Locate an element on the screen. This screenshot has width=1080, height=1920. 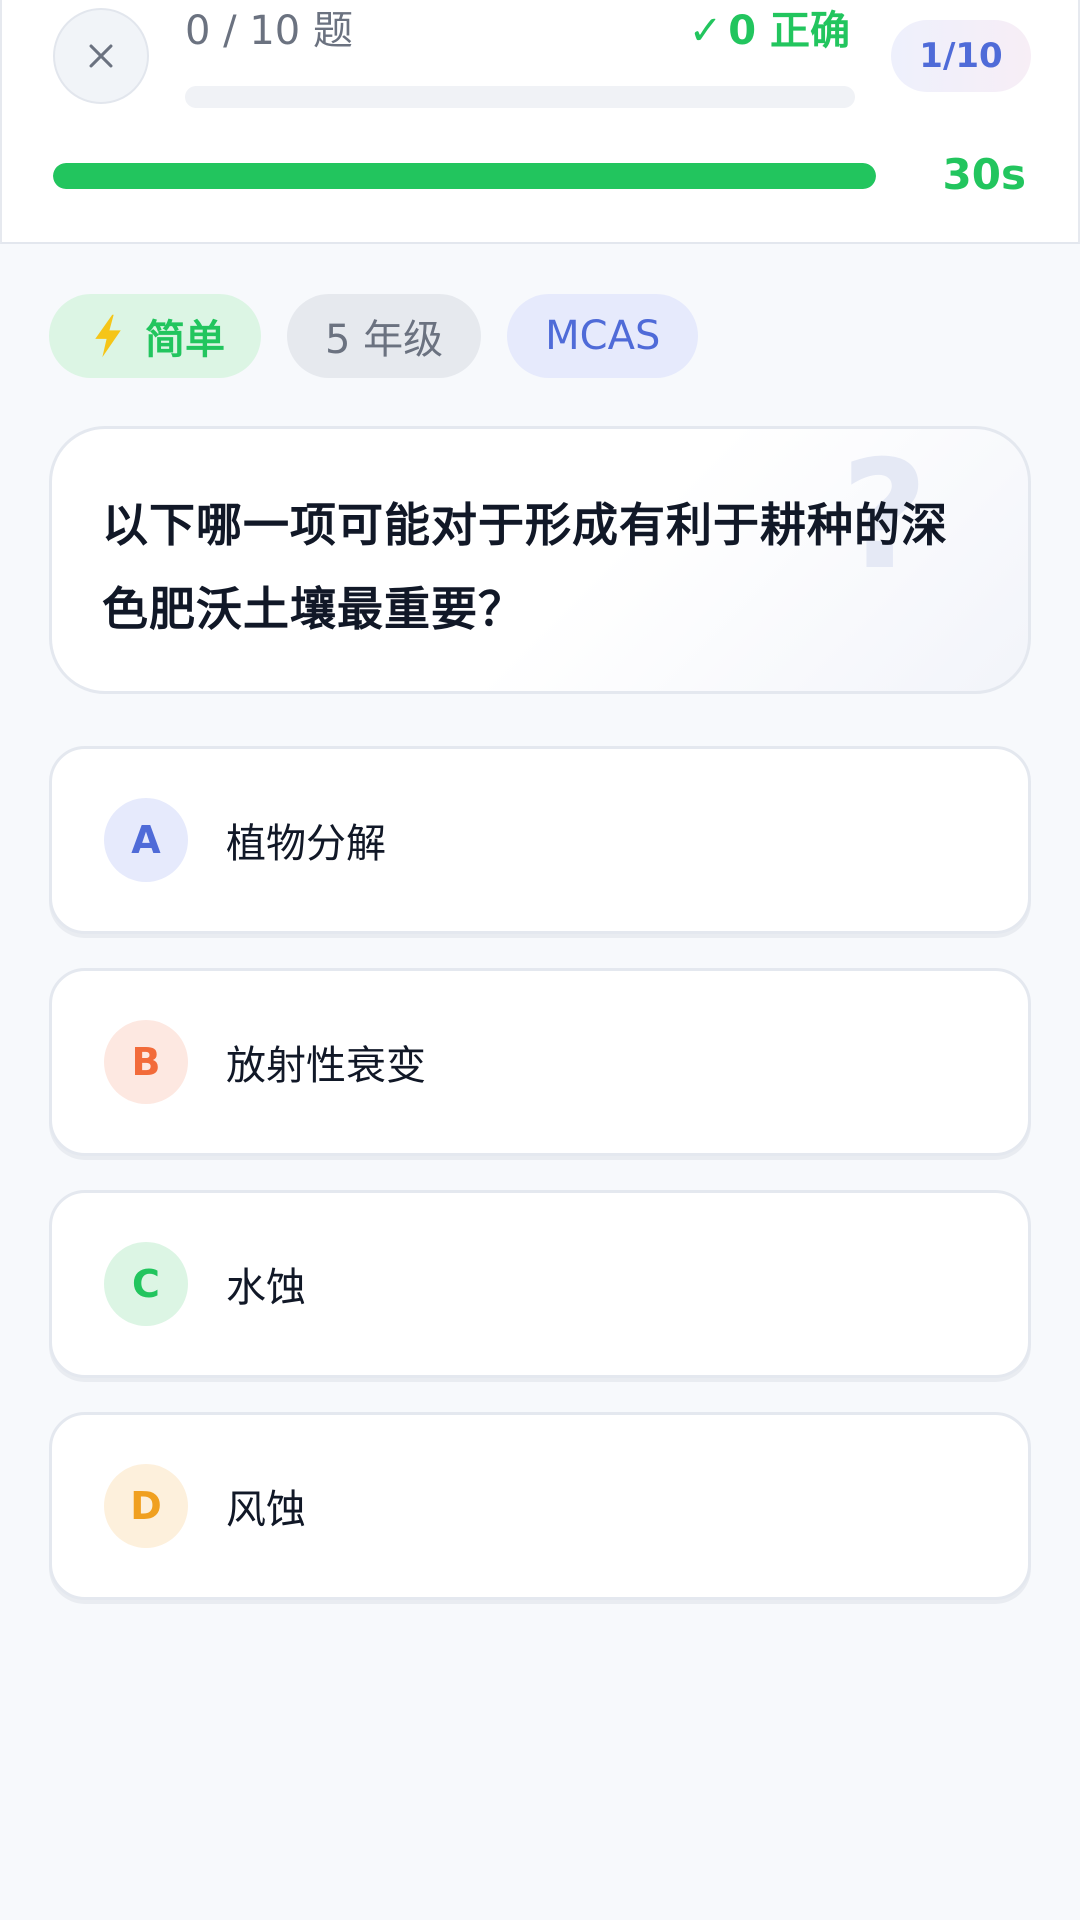
answered-progress-bar is located at coordinates (520, 97).